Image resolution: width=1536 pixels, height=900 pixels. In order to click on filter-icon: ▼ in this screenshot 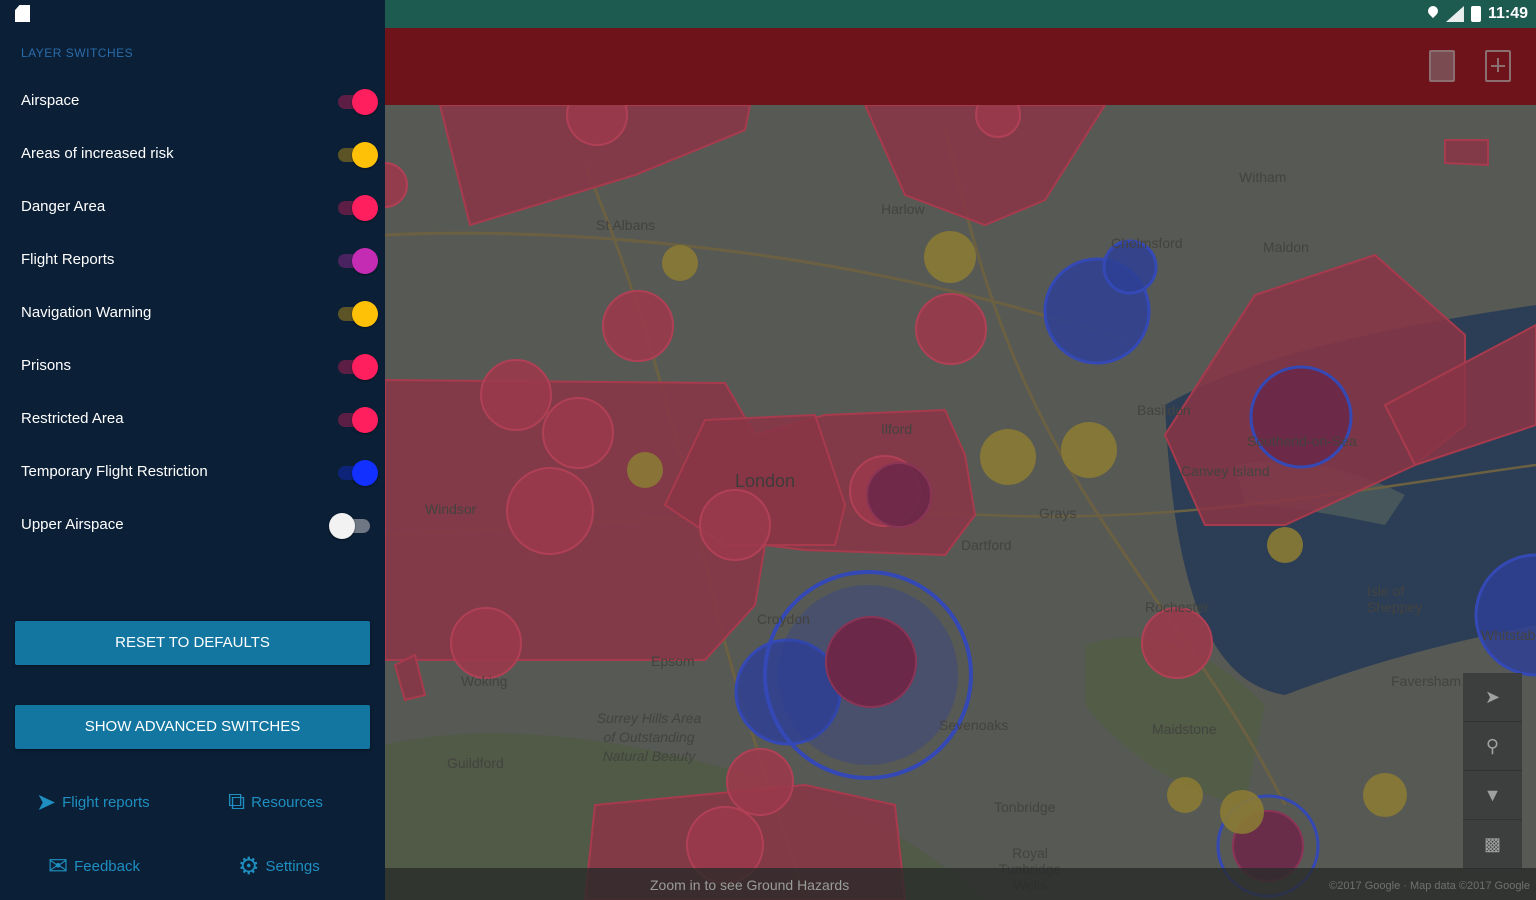, I will do `click(1492, 795)`.